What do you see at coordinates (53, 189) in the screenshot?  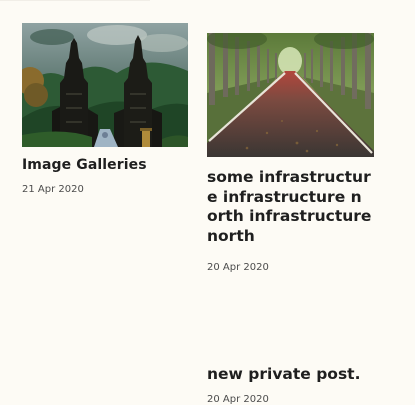 I see `post-date: 21 Apr 2020` at bounding box center [53, 189].